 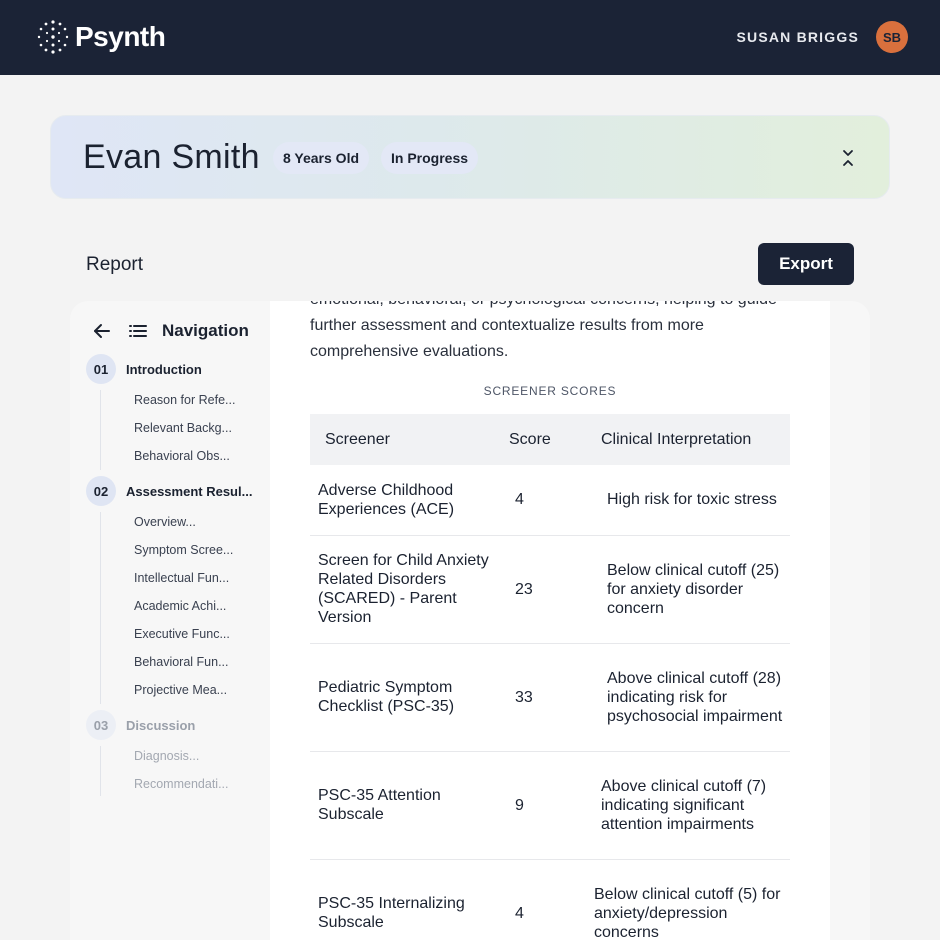 I want to click on brand-name: Psynth, so click(x=120, y=36).